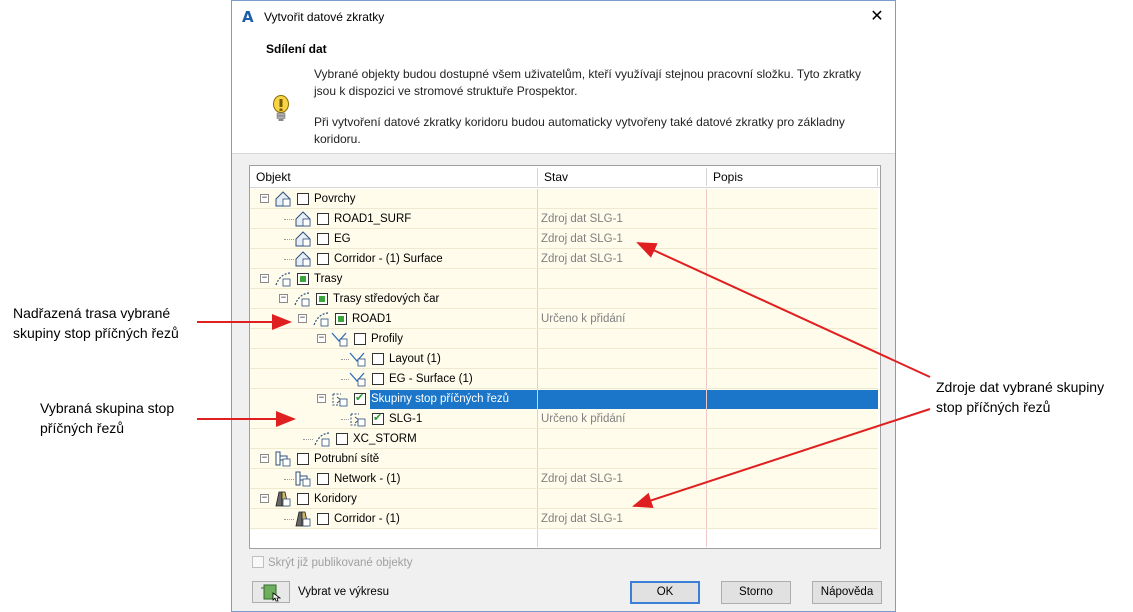 This screenshot has width=1133, height=612. I want to click on cancel-button: Storno, so click(756, 592).